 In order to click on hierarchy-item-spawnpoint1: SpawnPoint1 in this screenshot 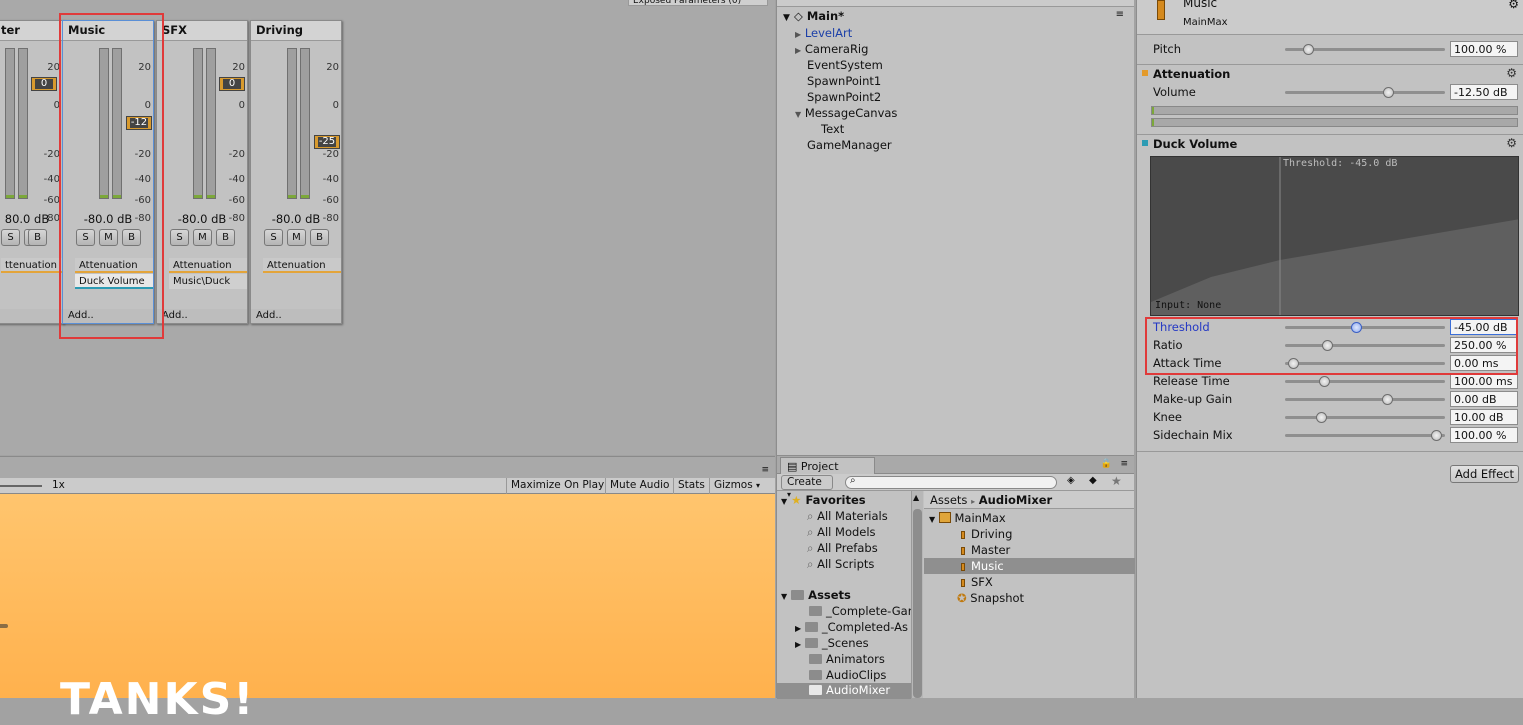, I will do `click(844, 81)`.